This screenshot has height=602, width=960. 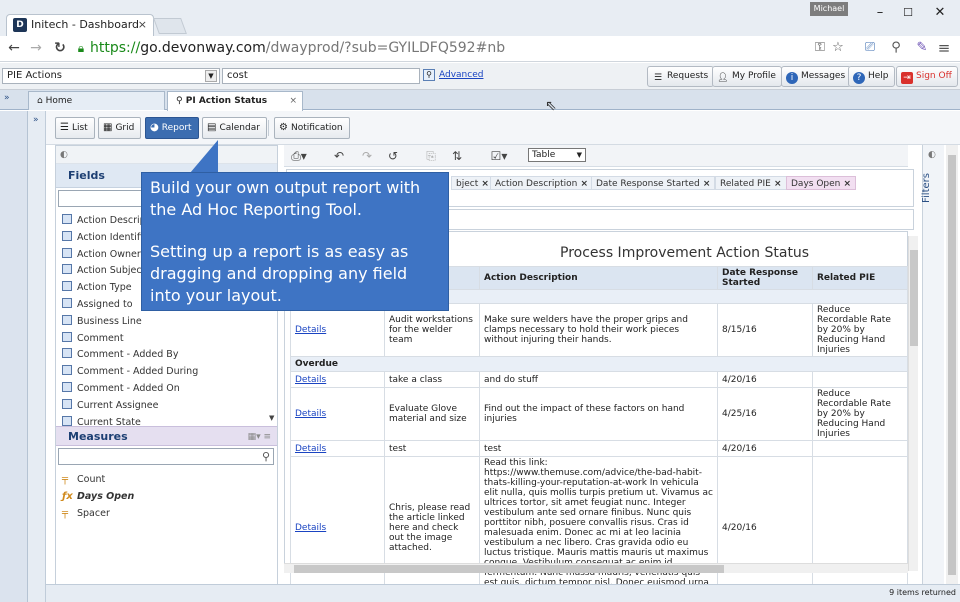 I want to click on maximize-button: ☐, so click(x=908, y=13).